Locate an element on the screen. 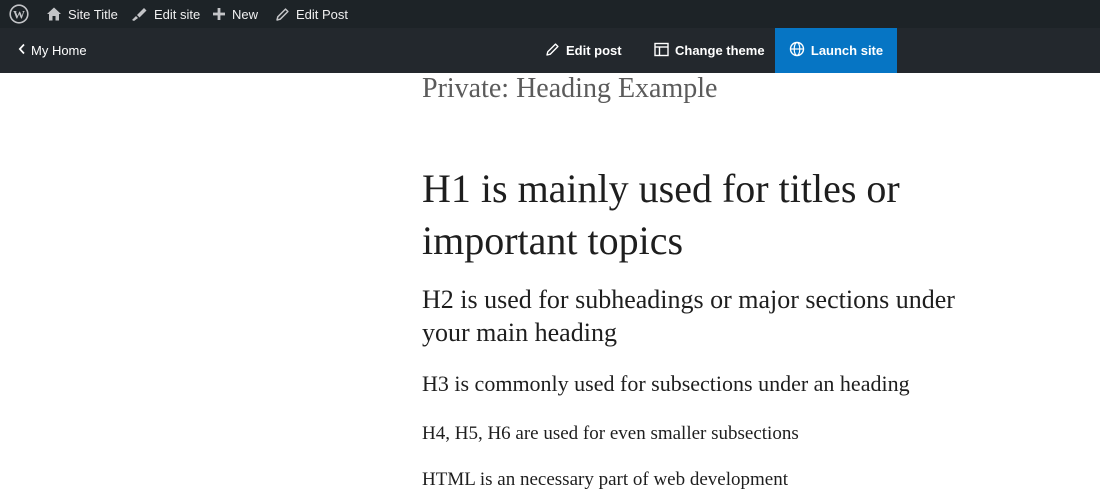  launch-site-label: Launch site is located at coordinates (847, 50).